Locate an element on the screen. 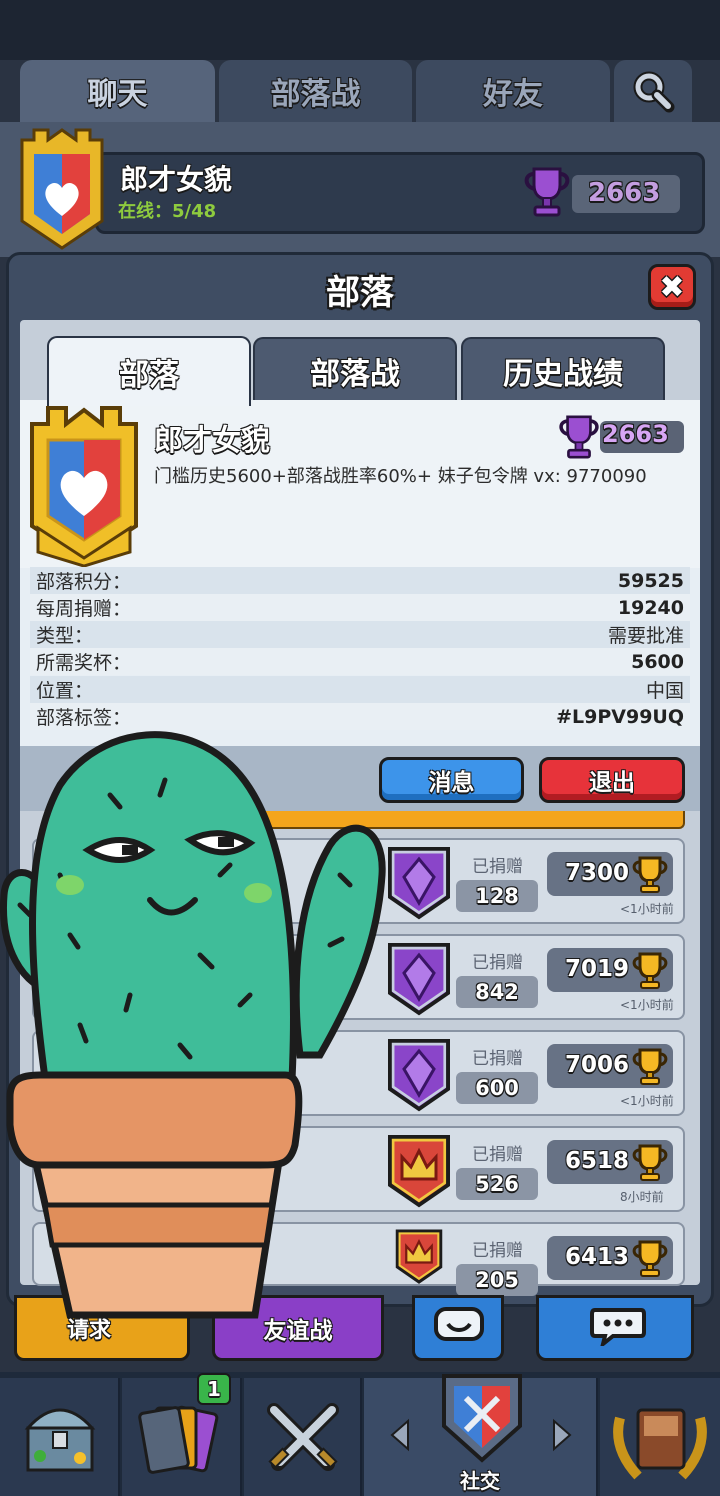 The width and height of the screenshot is (720, 1496). clan-shield-icon is located at coordinates (482, 1418).